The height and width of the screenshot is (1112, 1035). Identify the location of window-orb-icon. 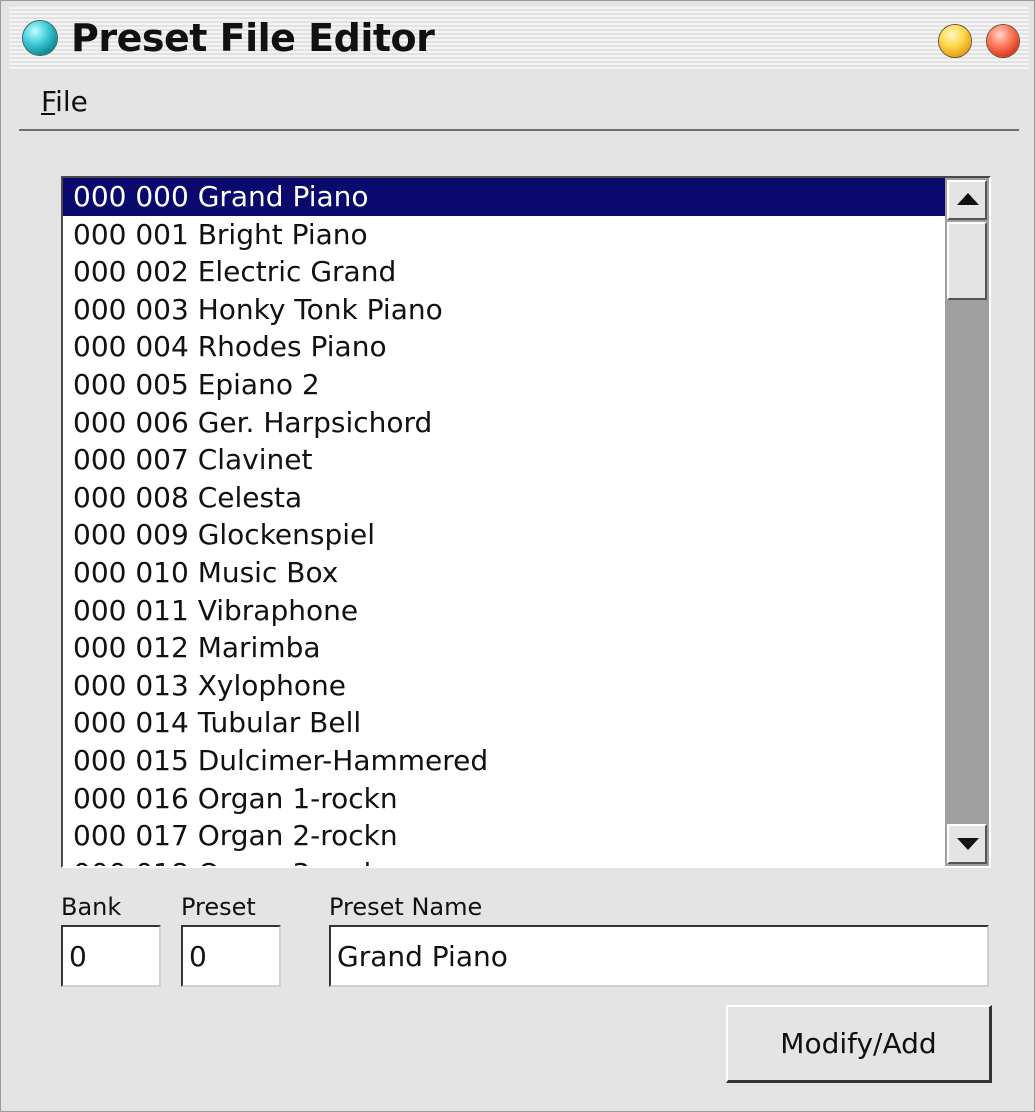
(40, 38).